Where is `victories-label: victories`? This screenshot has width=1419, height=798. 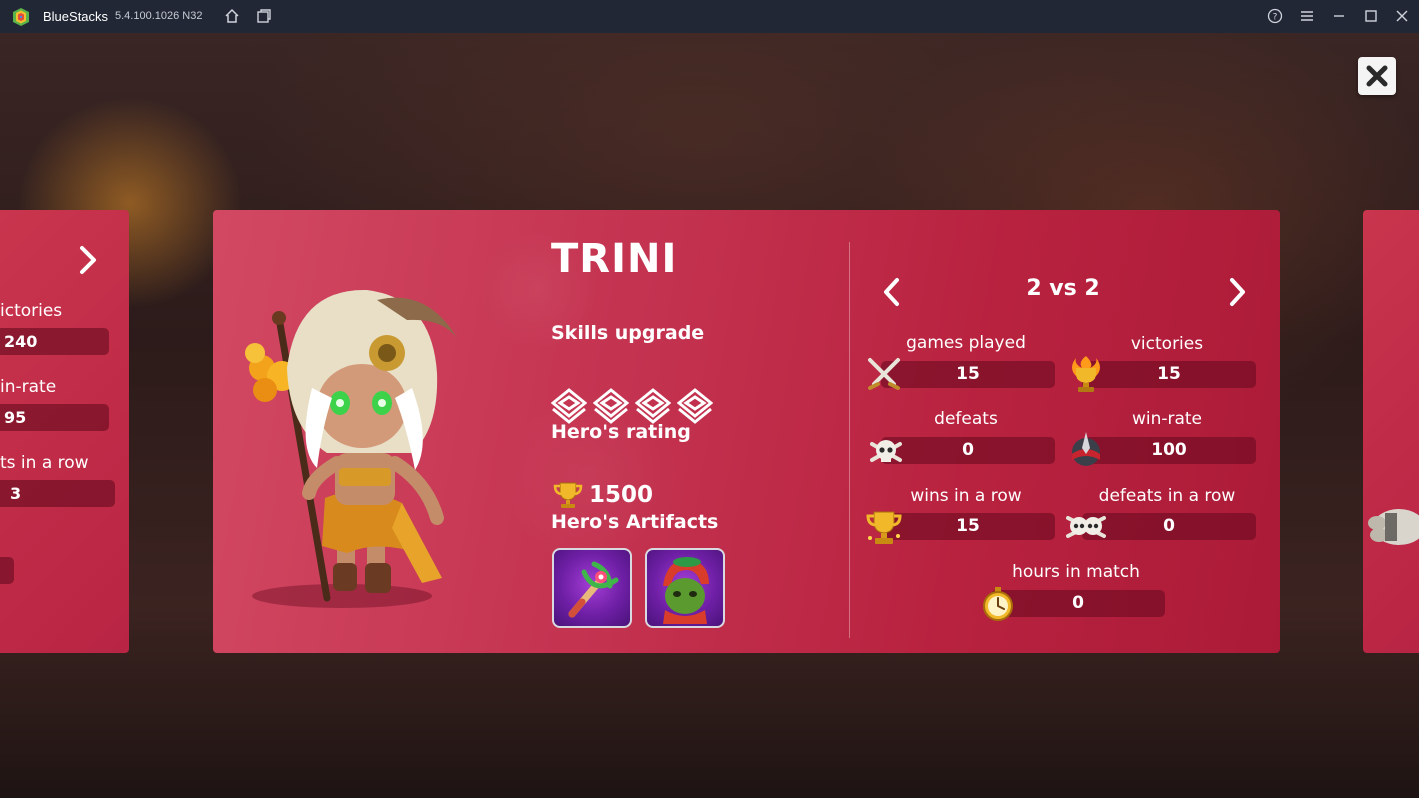 victories-label: victories is located at coordinates (1167, 344).